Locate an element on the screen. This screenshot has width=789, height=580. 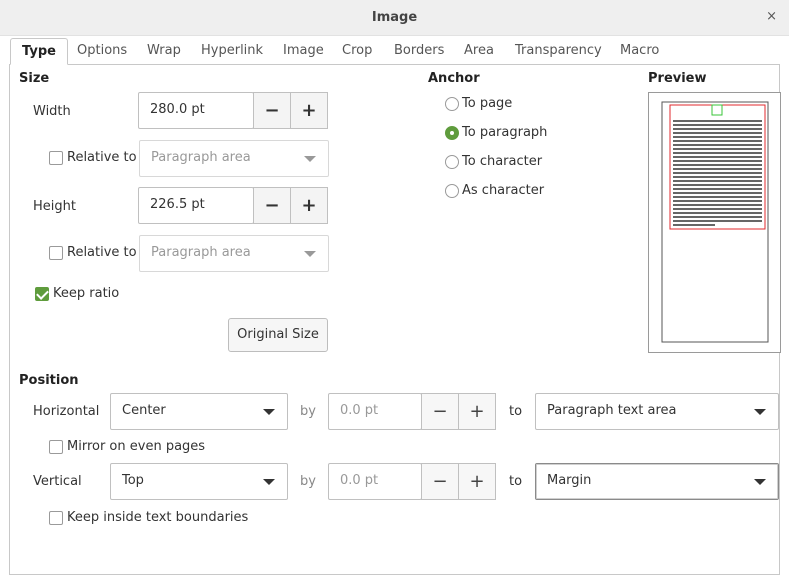
width-decrease-button: − is located at coordinates (272, 110).